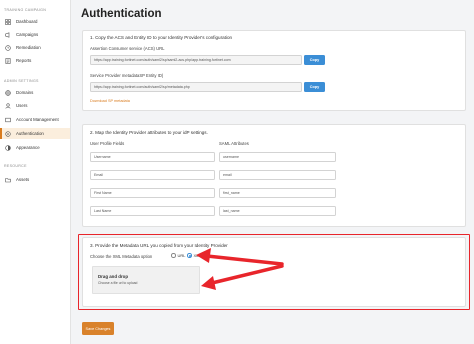 The height and width of the screenshot is (344, 474). I want to click on saml-attribute-username: username, so click(277, 157).